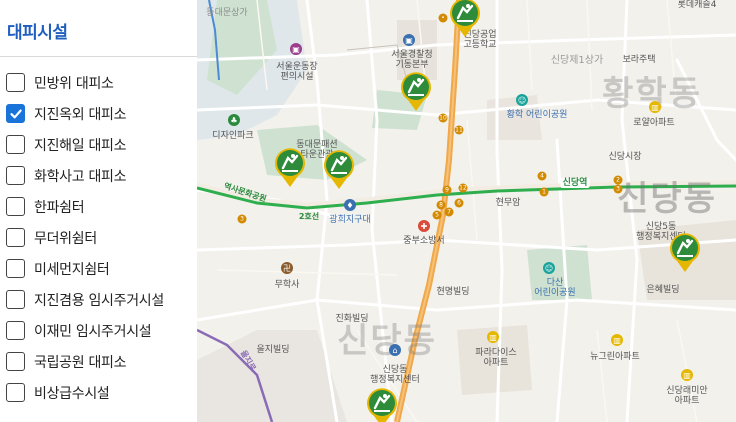 Image resolution: width=736 pixels, height=422 pixels. What do you see at coordinates (463, 188) in the screenshot?
I see `subway-exit-marker: 12` at bounding box center [463, 188].